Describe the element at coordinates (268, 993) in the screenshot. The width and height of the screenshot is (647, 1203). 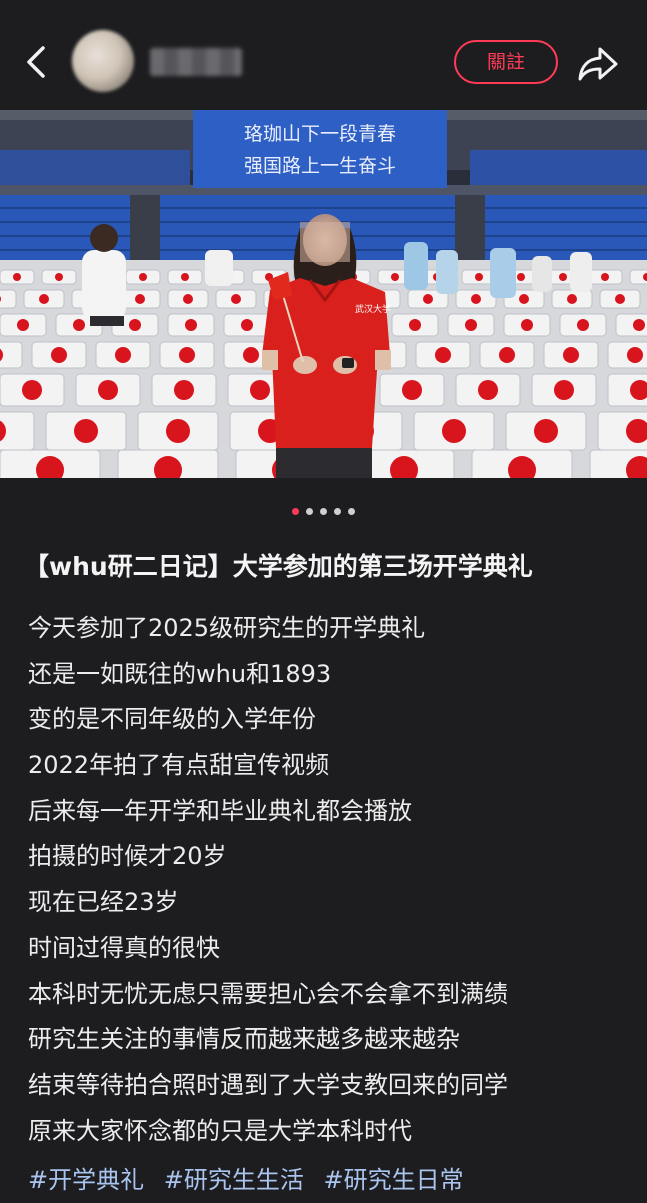
I see `post-line: 本科时无忧无虑只需要担心会不会拿不到满绩` at that location.